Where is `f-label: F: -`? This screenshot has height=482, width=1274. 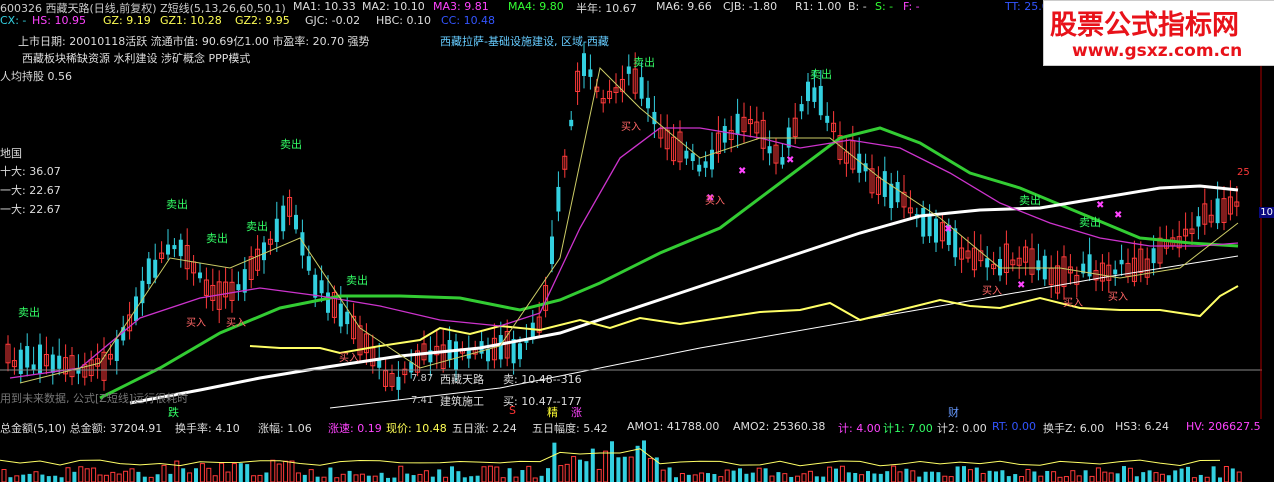 f-label: F: - is located at coordinates (911, 6).